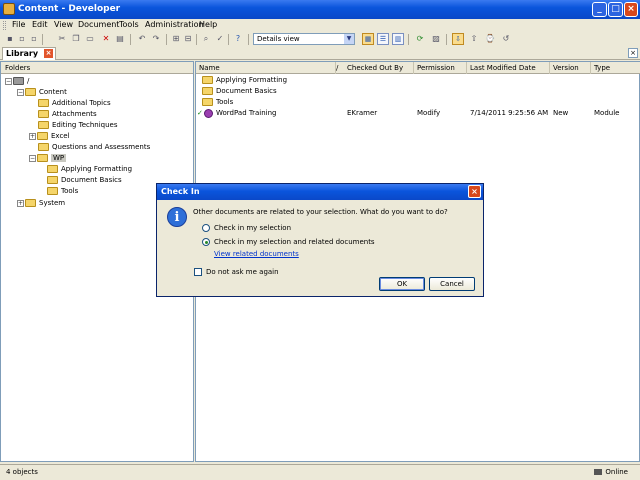  What do you see at coordinates (188, 39) in the screenshot?
I see `collapse-icon: ⊟` at bounding box center [188, 39].